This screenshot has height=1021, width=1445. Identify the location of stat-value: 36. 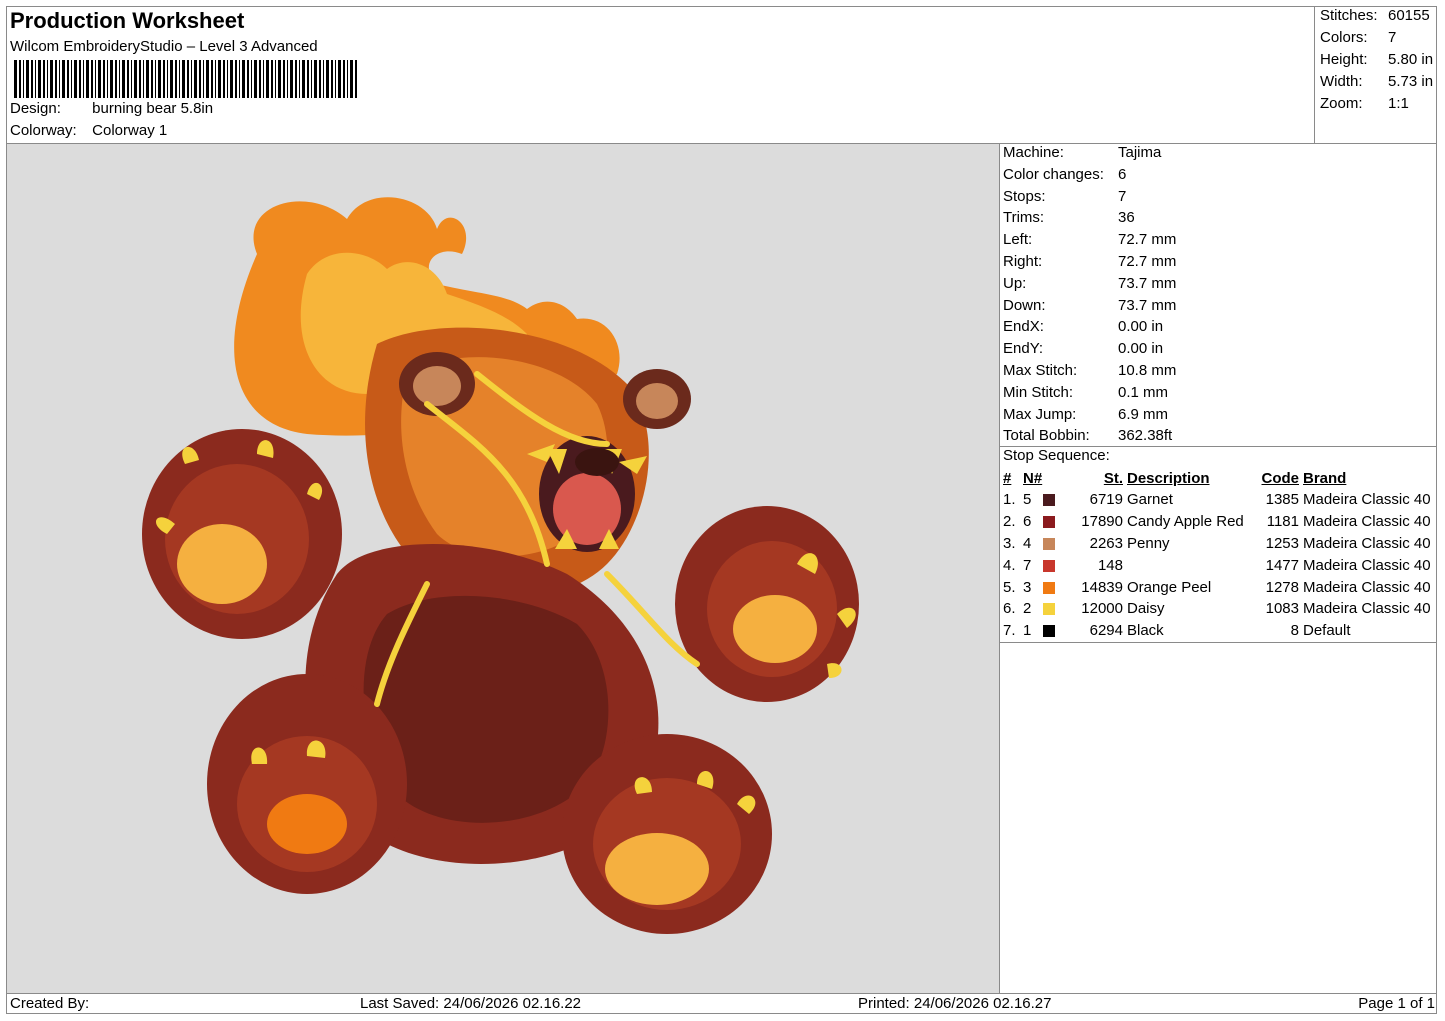
(1126, 218).